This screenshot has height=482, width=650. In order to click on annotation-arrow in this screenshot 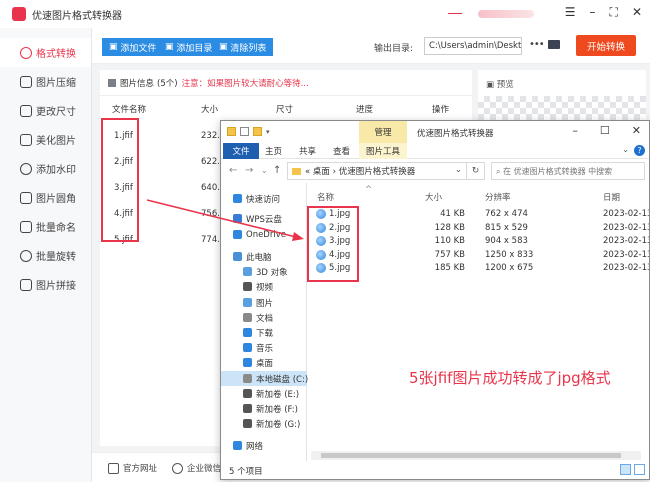, I will do `click(225, 220)`.